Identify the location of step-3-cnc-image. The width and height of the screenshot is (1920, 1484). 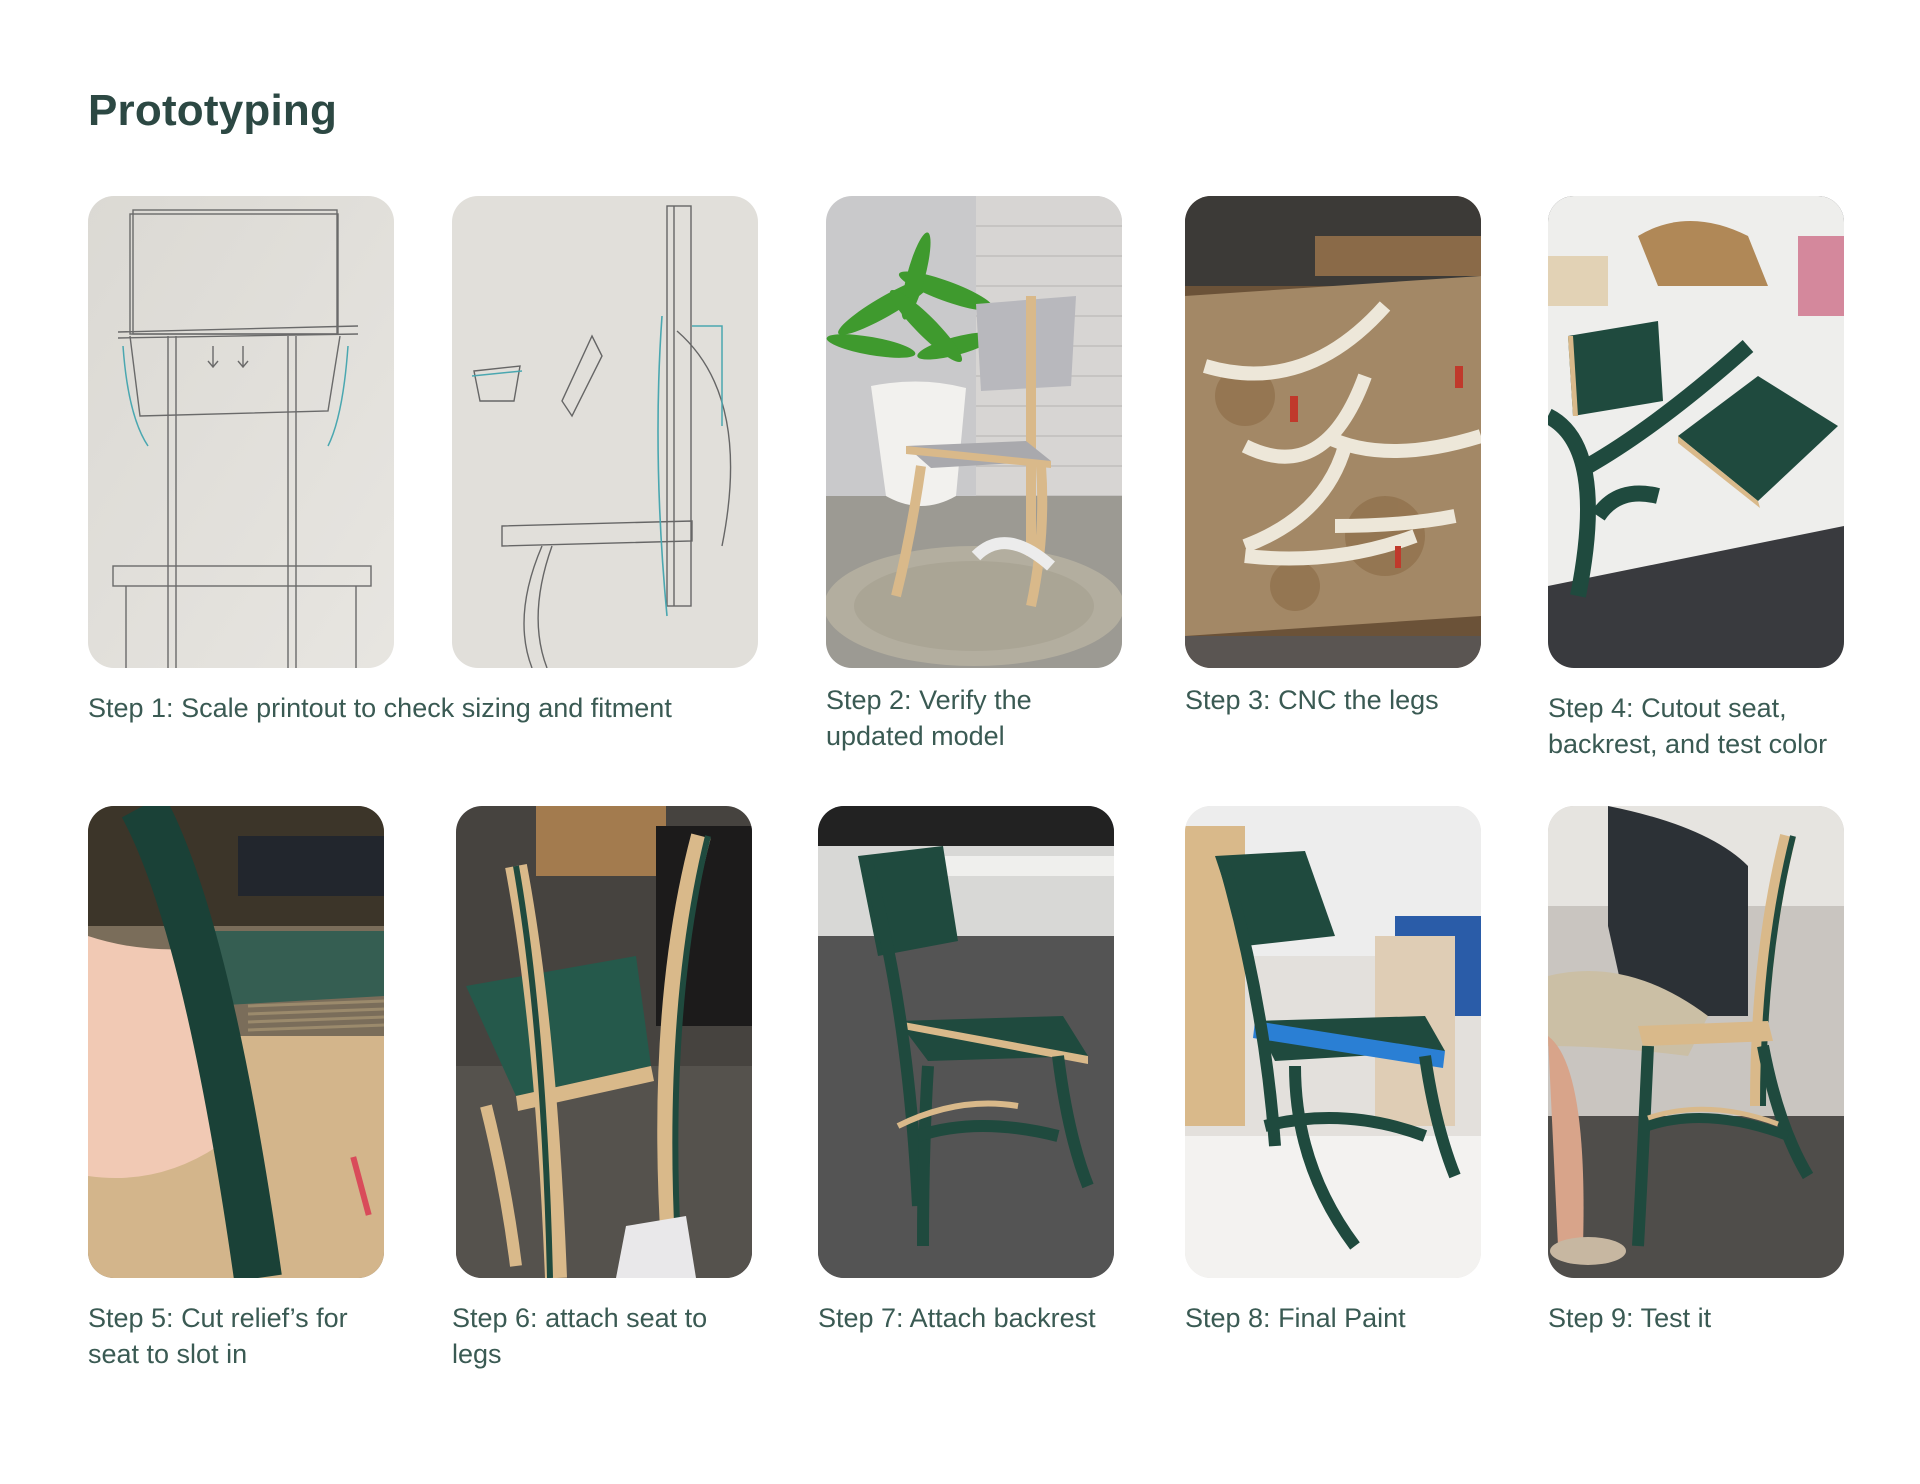
(1333, 432).